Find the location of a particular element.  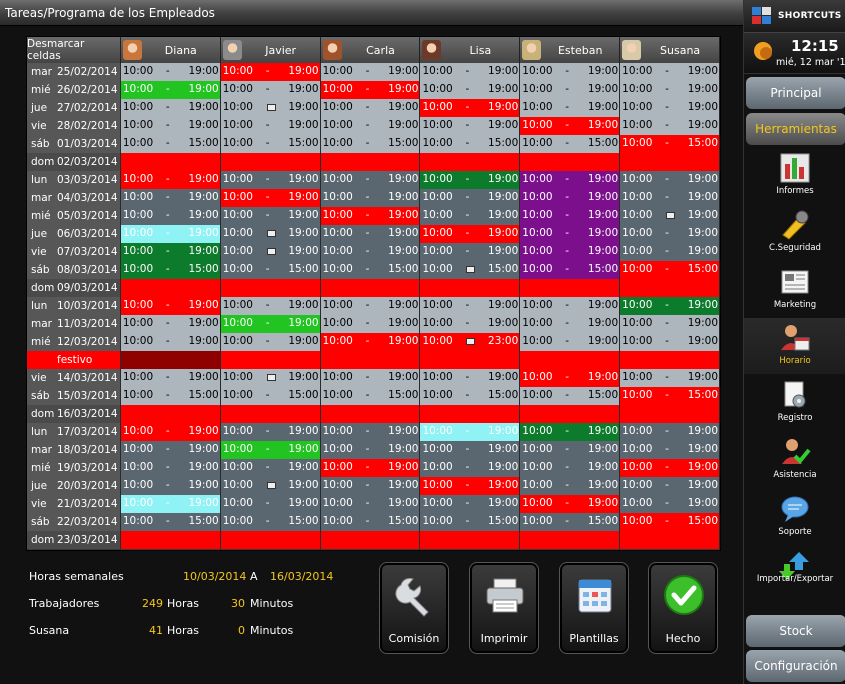

date-cell: dom 09/03/2014 is located at coordinates (74, 288).